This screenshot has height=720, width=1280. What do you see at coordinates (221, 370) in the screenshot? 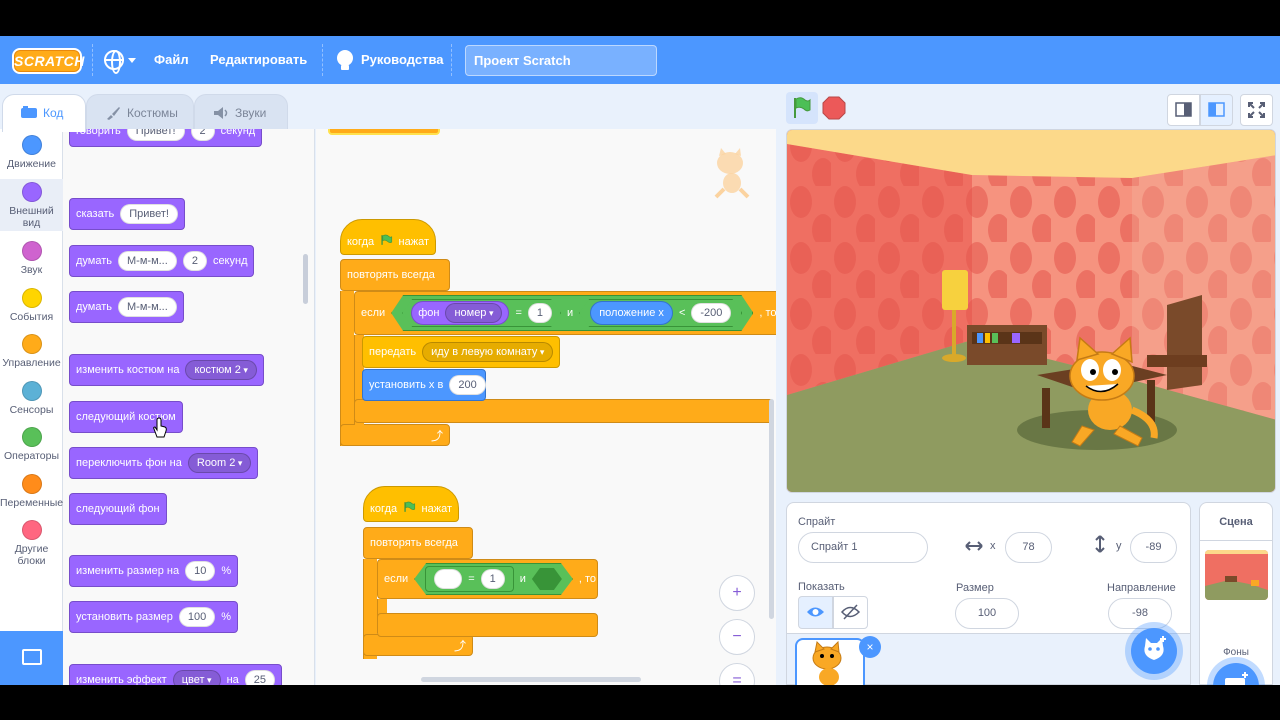
I see `costume-dropdown: костюм 2` at bounding box center [221, 370].